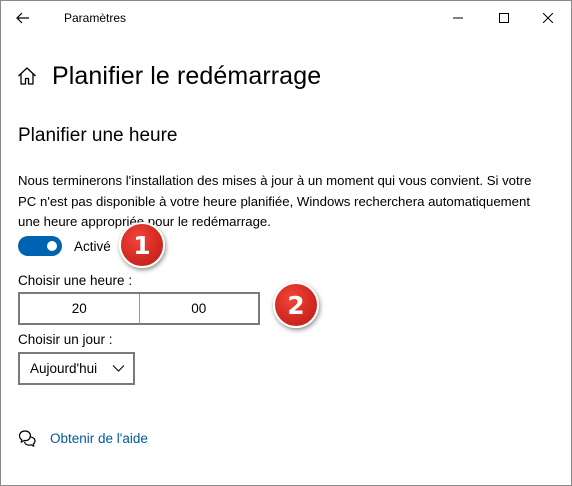 The width and height of the screenshot is (572, 486). I want to click on day-dropdown: Aujourd'hui, so click(76, 368).